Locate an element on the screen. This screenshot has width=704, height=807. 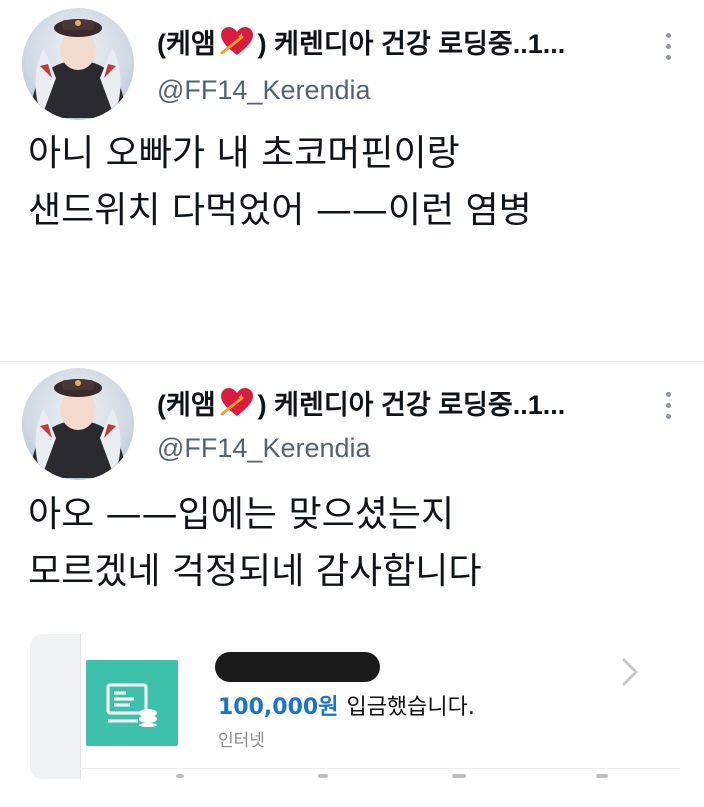
avatar is located at coordinates (78, 424).